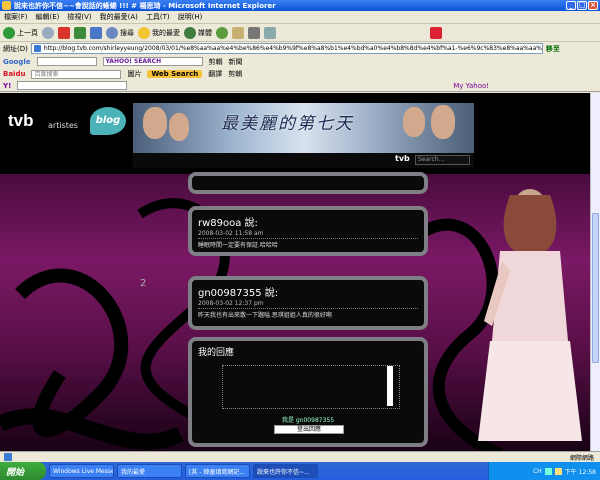 The image size is (600, 480). I want to click on google-label: Google, so click(17, 61).